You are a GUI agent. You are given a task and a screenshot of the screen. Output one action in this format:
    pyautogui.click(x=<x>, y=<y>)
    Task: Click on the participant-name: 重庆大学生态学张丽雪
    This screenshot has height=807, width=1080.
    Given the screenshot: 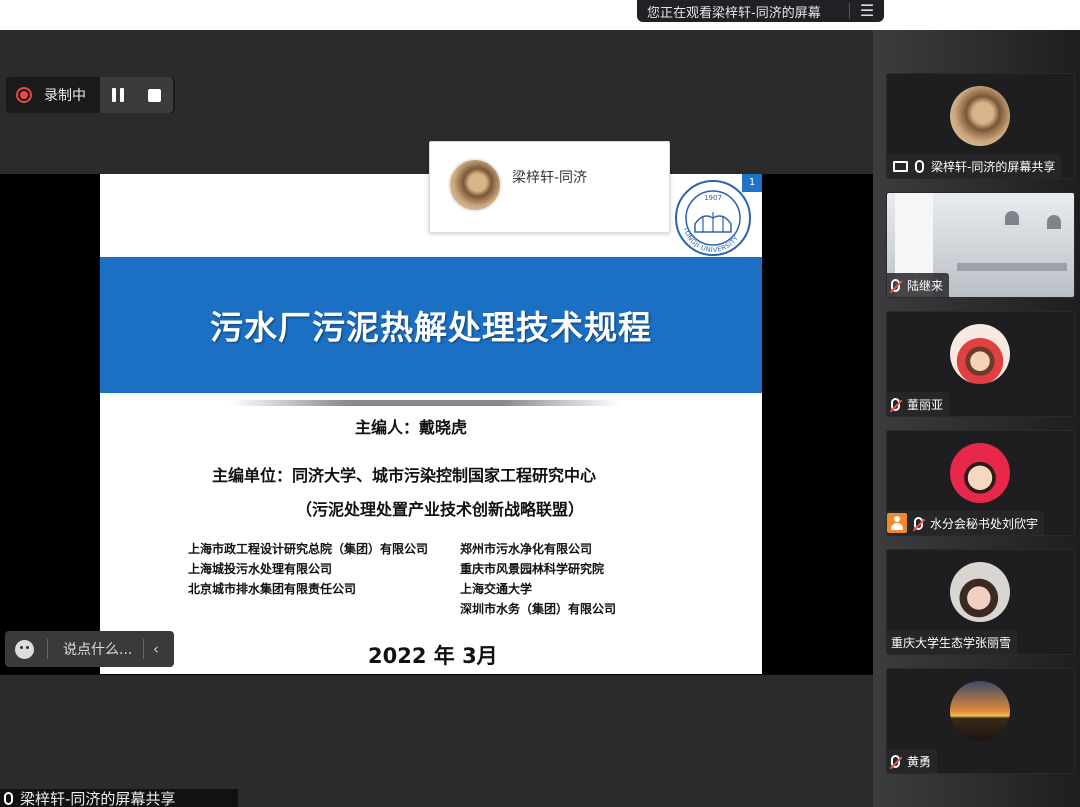 What is the action you would take?
    pyautogui.click(x=951, y=642)
    